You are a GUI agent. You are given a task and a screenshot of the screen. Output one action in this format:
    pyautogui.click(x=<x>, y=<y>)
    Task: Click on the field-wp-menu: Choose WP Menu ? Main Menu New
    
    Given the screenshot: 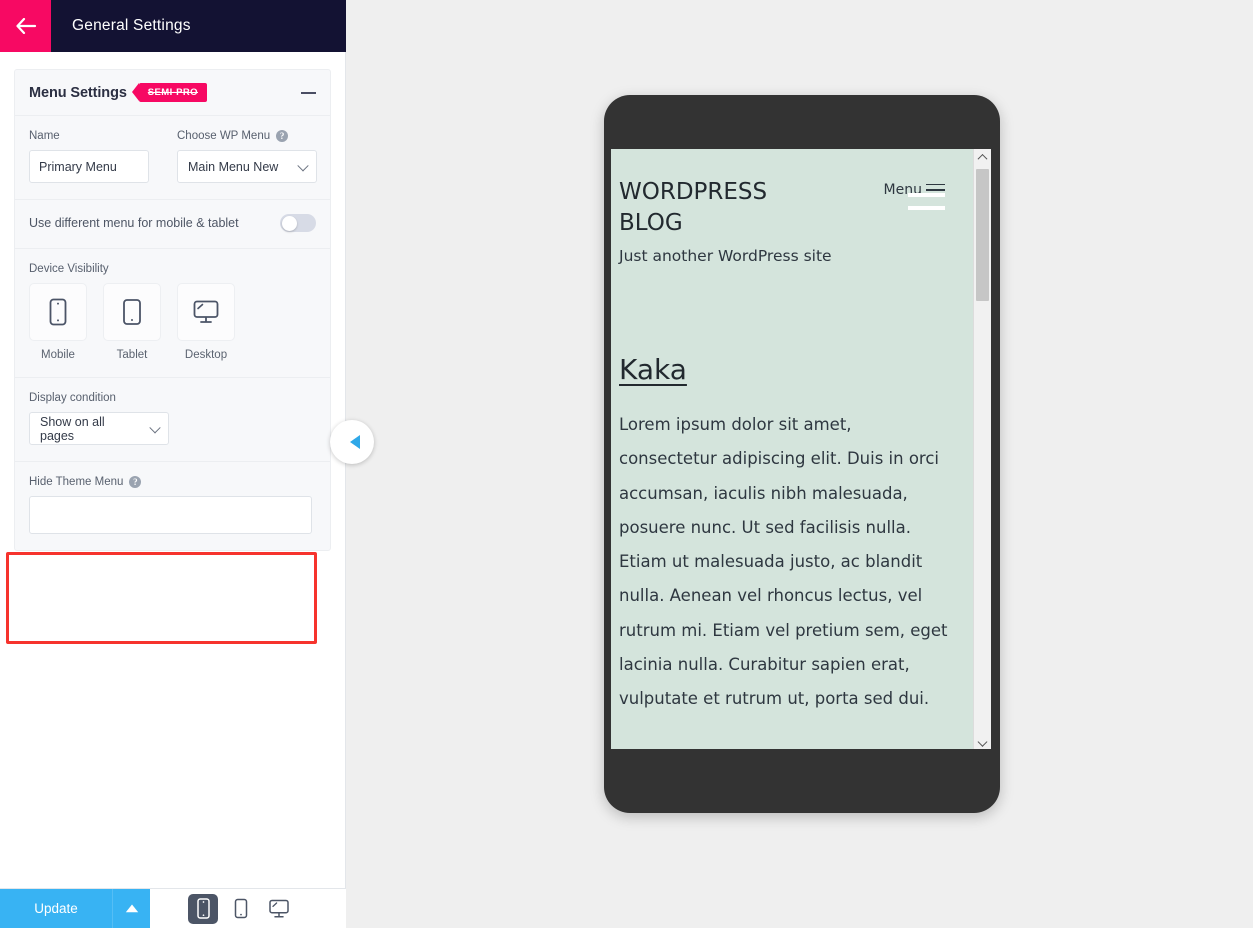 What is the action you would take?
    pyautogui.click(x=247, y=156)
    